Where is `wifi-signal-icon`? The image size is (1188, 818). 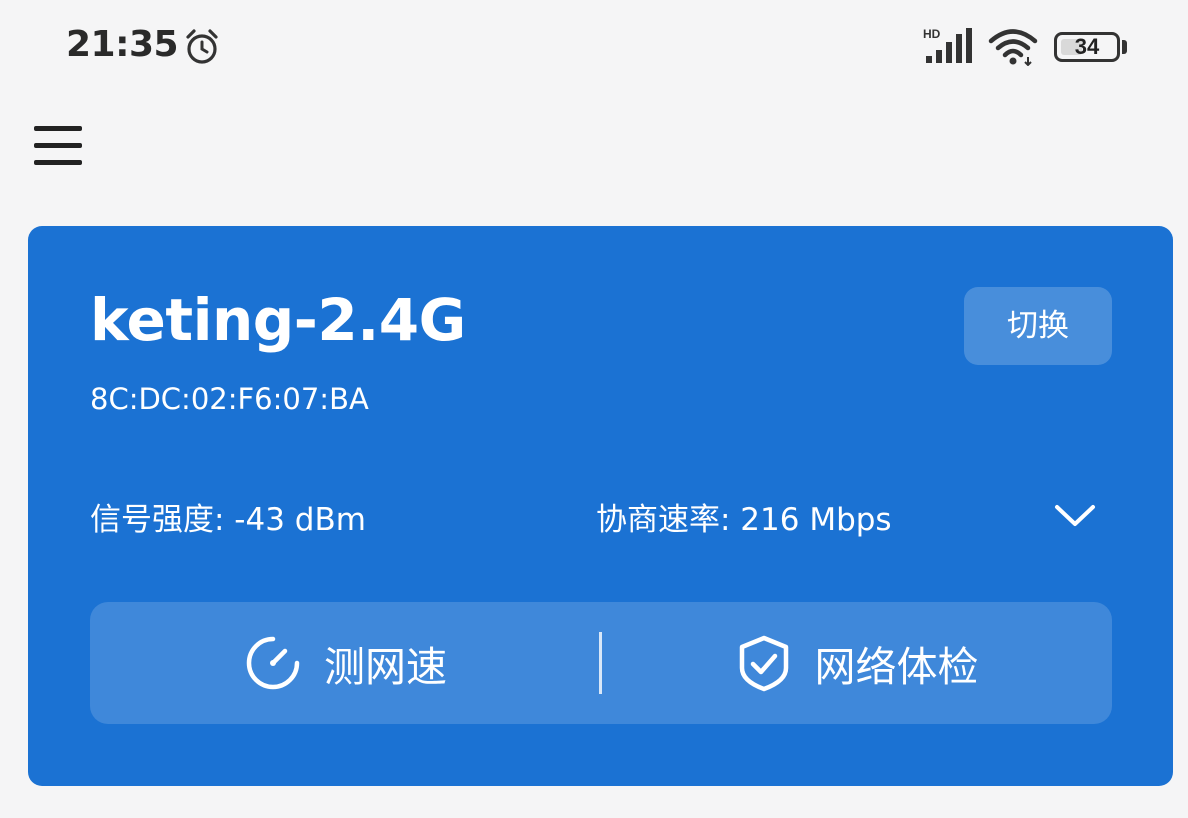 wifi-signal-icon is located at coordinates (1013, 47).